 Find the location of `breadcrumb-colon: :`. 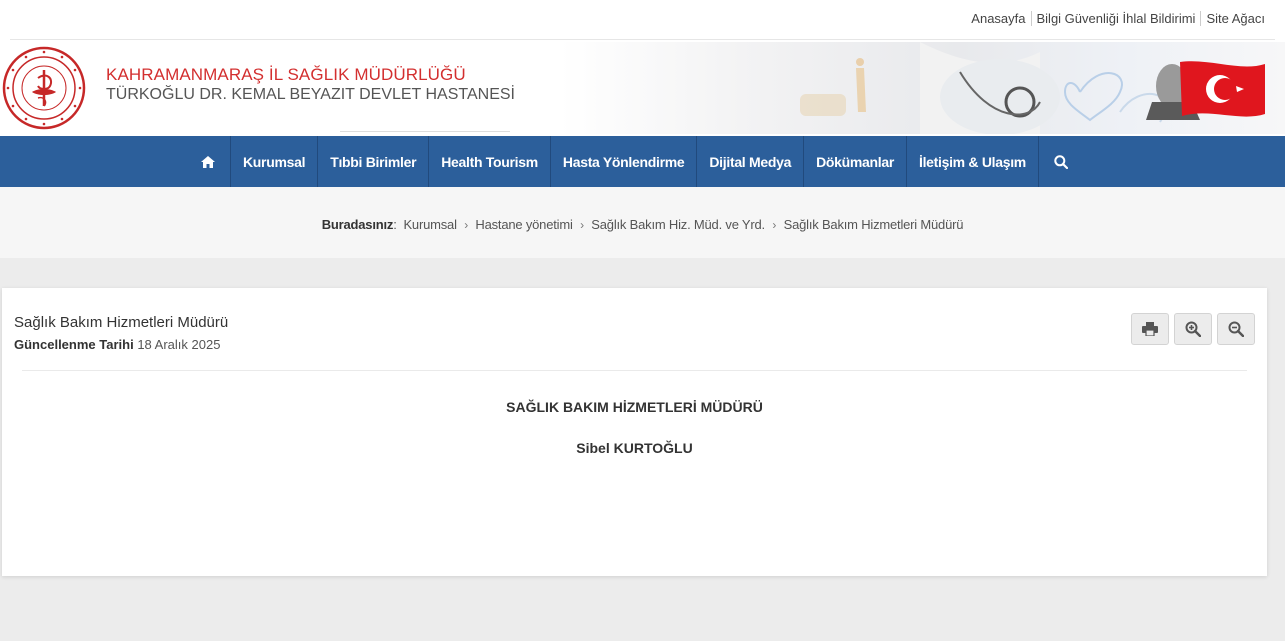

breadcrumb-colon: : is located at coordinates (397, 224).